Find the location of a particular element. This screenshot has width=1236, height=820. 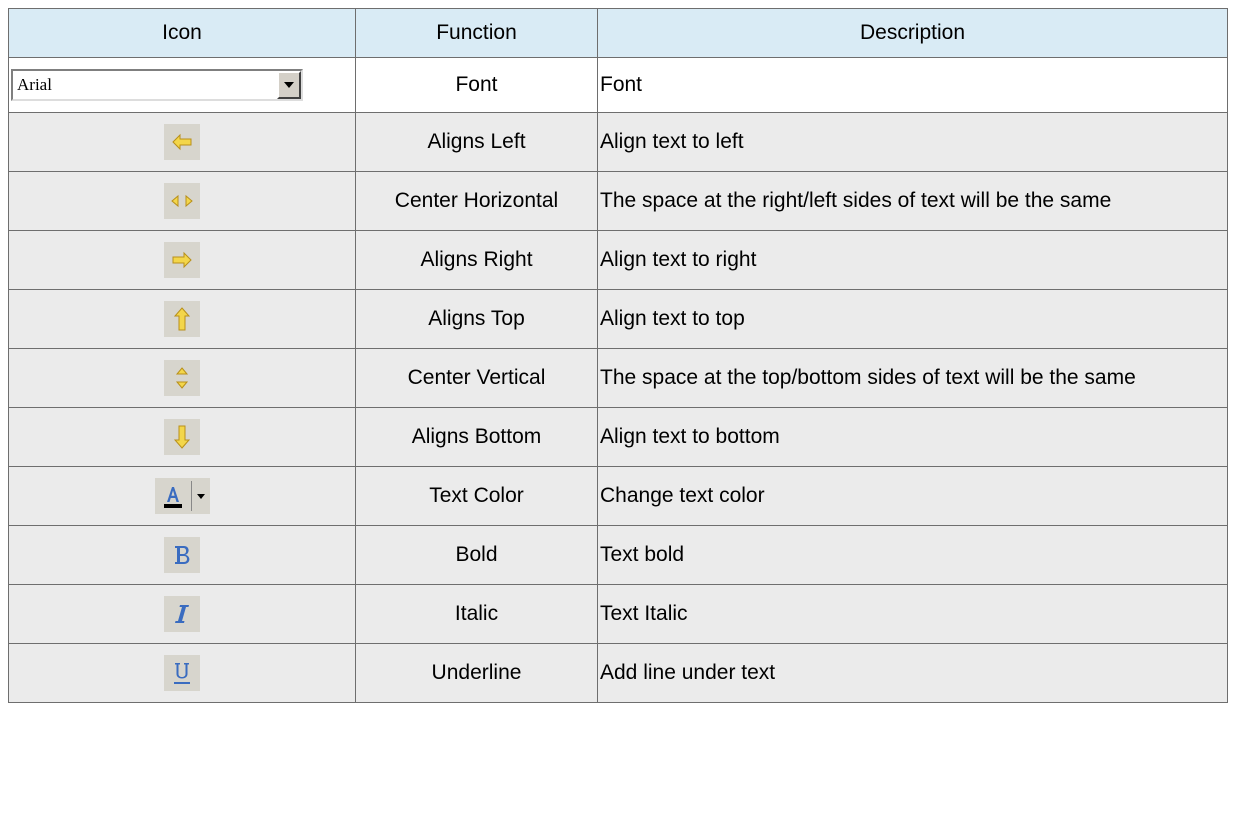

text-color-icon is located at coordinates (173, 496).